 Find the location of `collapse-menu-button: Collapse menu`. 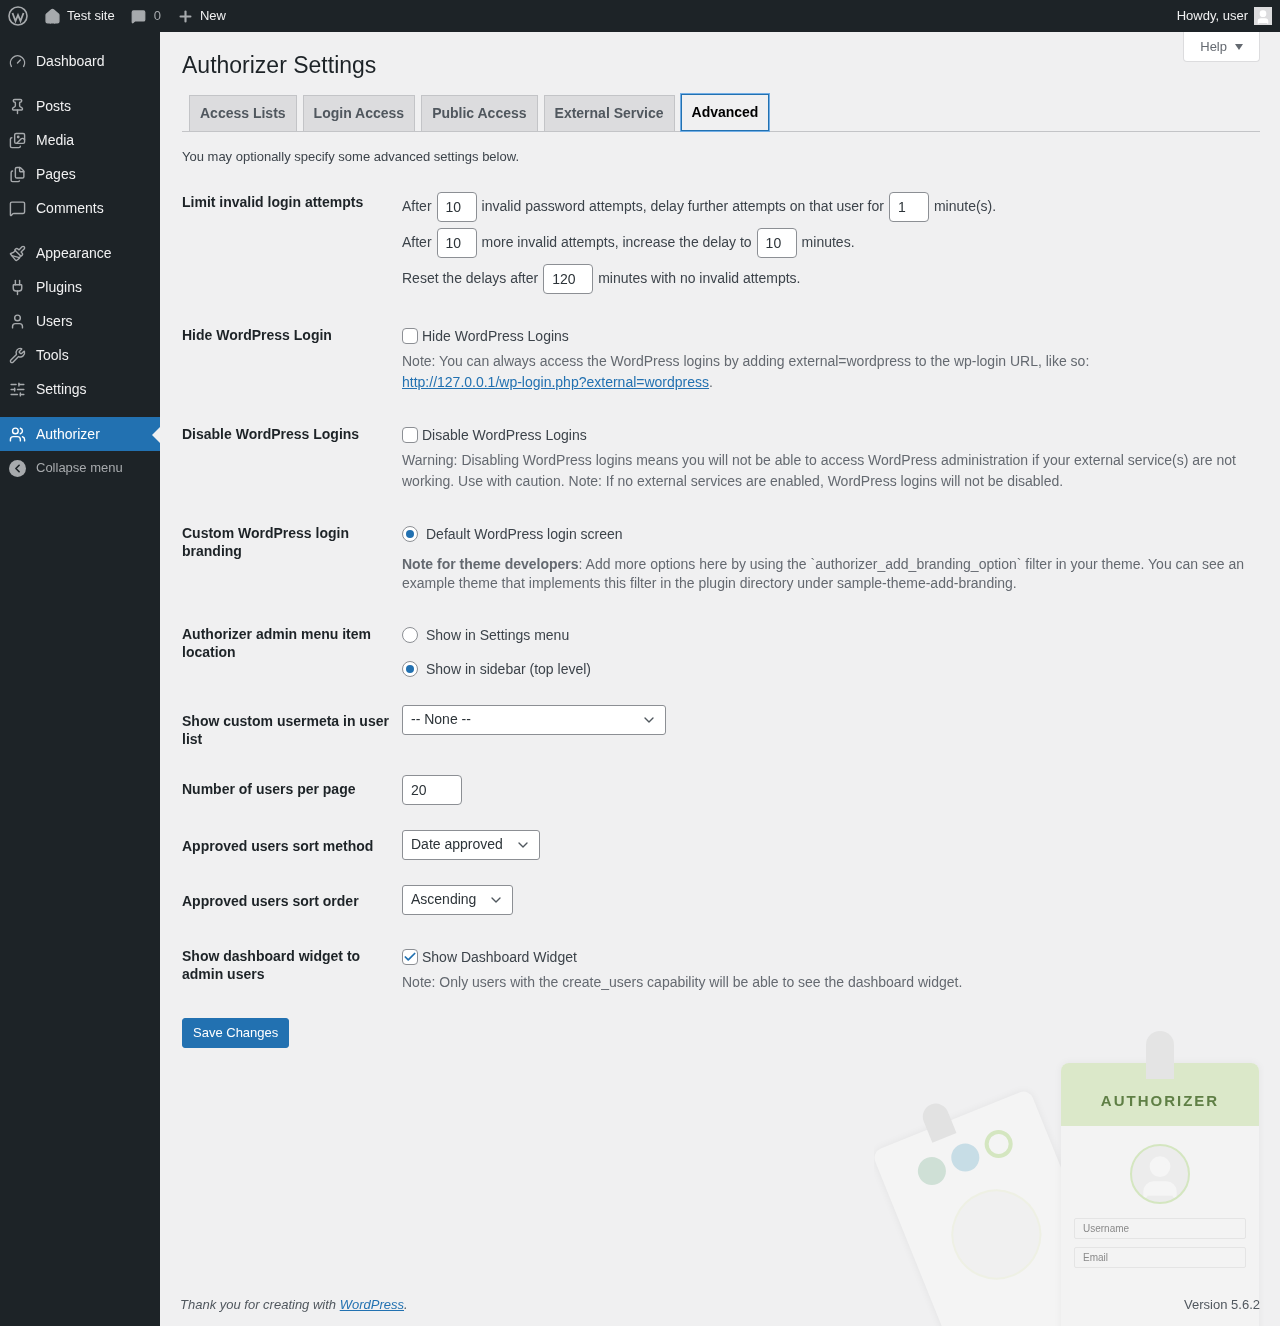

collapse-menu-button: Collapse menu is located at coordinates (80, 468).